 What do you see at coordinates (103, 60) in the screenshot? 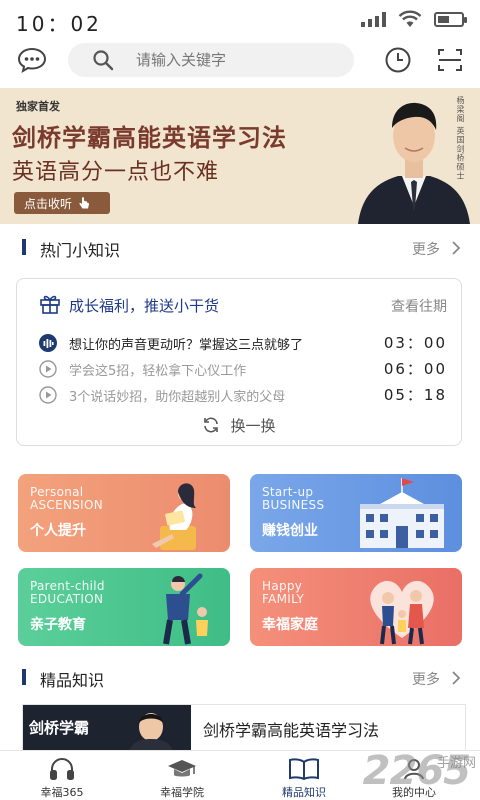
I see `search-icon` at bounding box center [103, 60].